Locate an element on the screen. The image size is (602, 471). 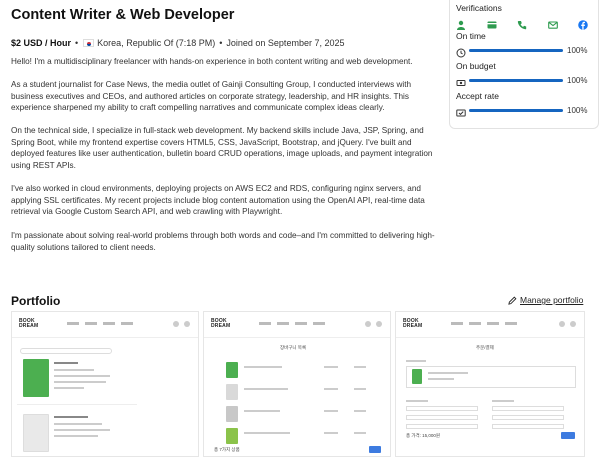
profile-title: Content Writer & Web Developer is located at coordinates (123, 15).